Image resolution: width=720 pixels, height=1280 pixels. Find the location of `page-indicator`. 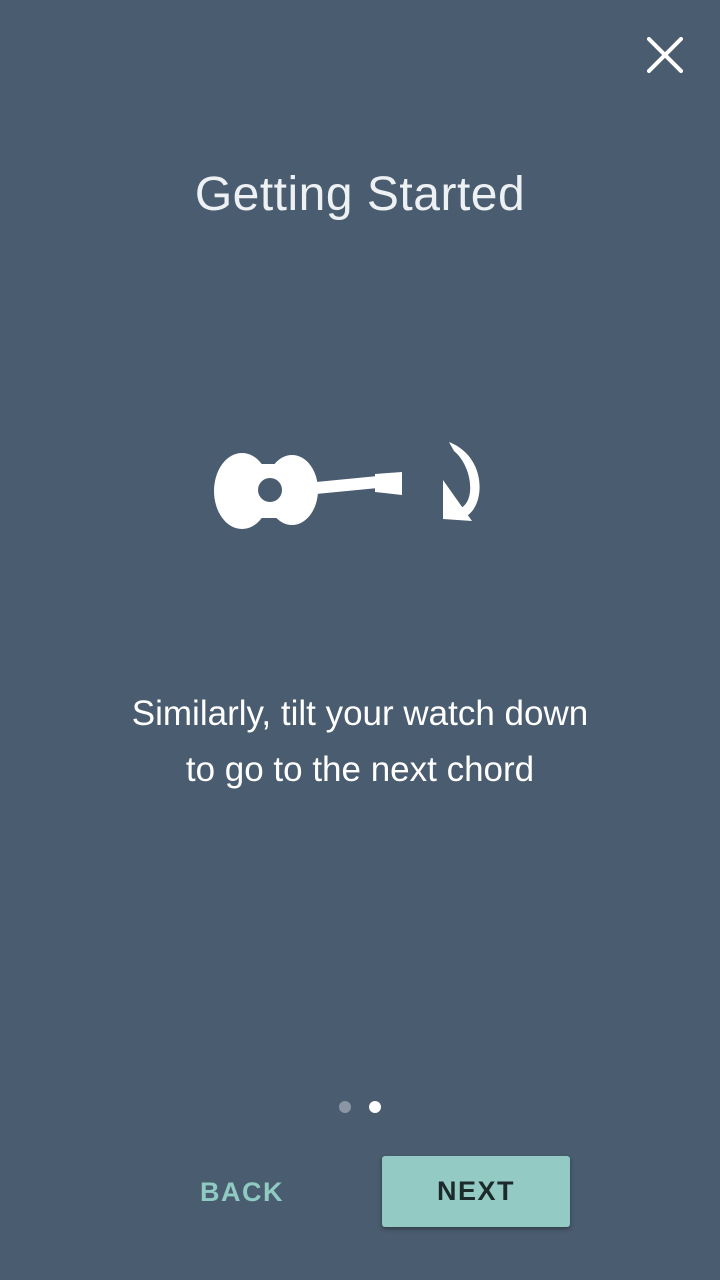

page-indicator is located at coordinates (360, 1108).